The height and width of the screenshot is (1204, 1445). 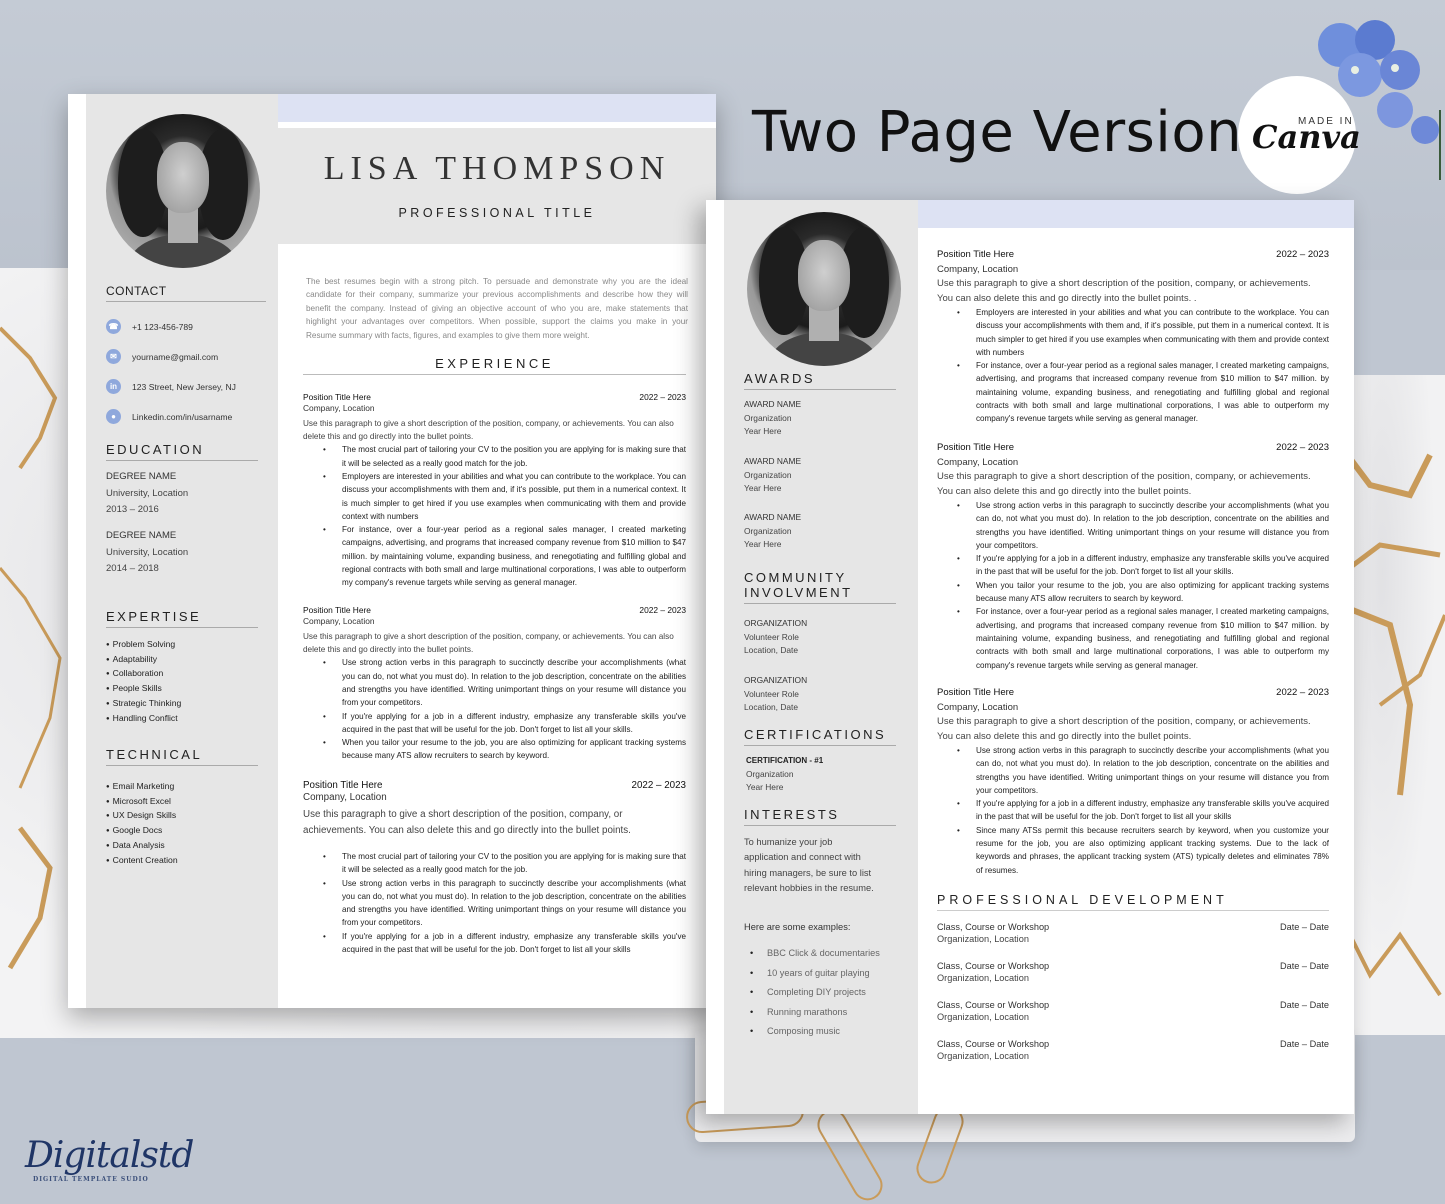 I want to click on community-heading: COMMUNITY INVOLVMENT, so click(x=820, y=587).